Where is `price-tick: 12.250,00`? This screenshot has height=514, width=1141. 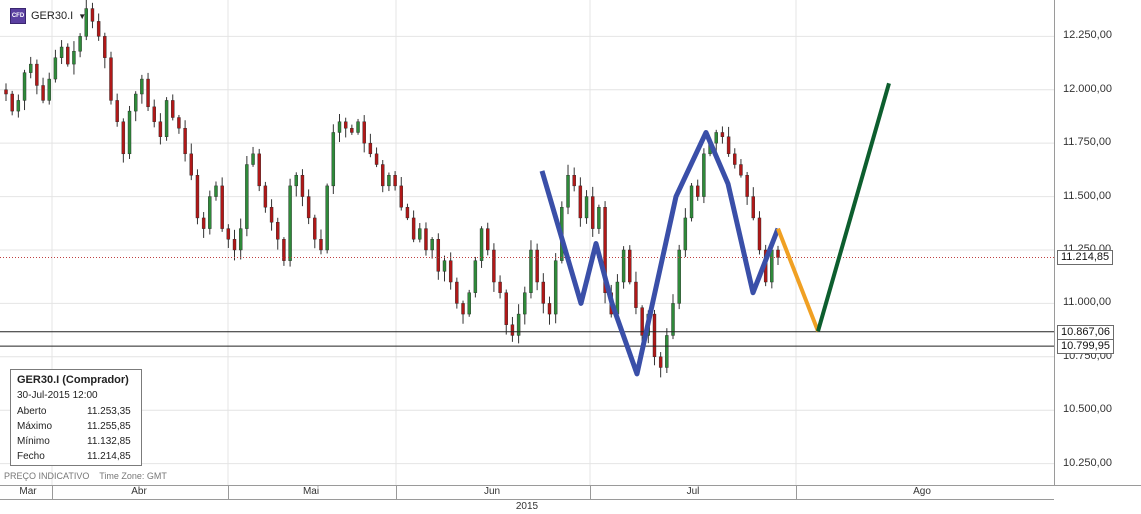 price-tick: 12.250,00 is located at coordinates (1087, 35).